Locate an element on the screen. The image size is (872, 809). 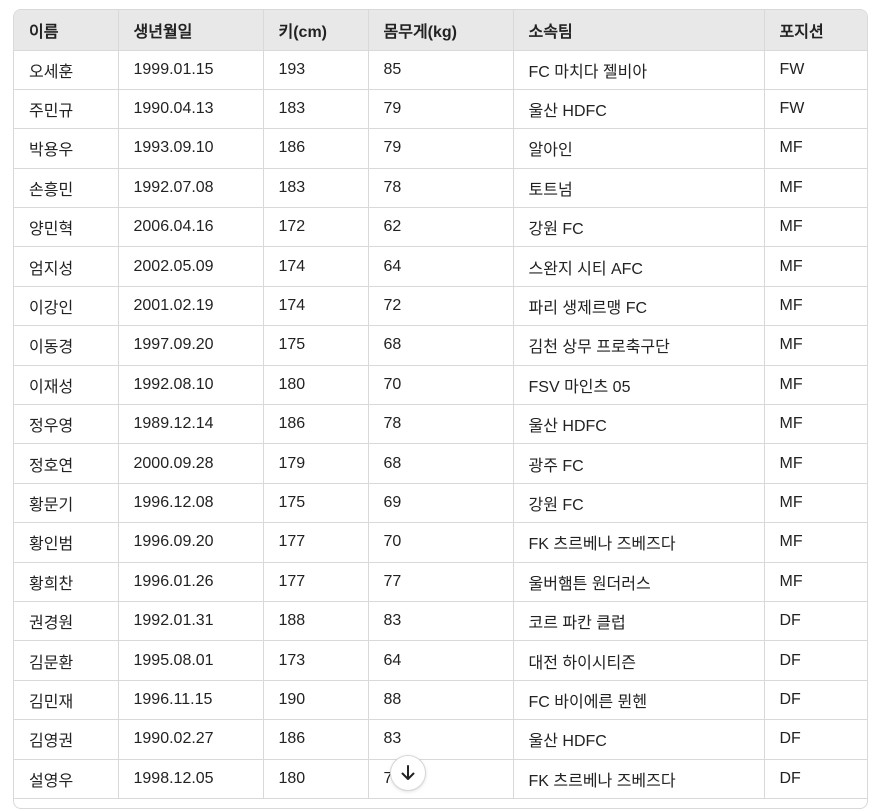
cell-birthdate: 1992.07.08 is located at coordinates (191, 188).